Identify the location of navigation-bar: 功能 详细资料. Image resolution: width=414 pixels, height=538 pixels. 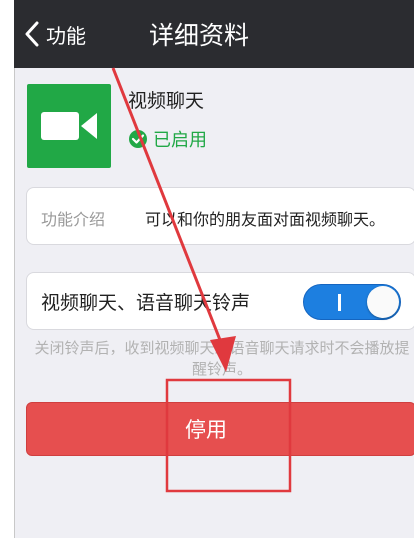
(214, 34).